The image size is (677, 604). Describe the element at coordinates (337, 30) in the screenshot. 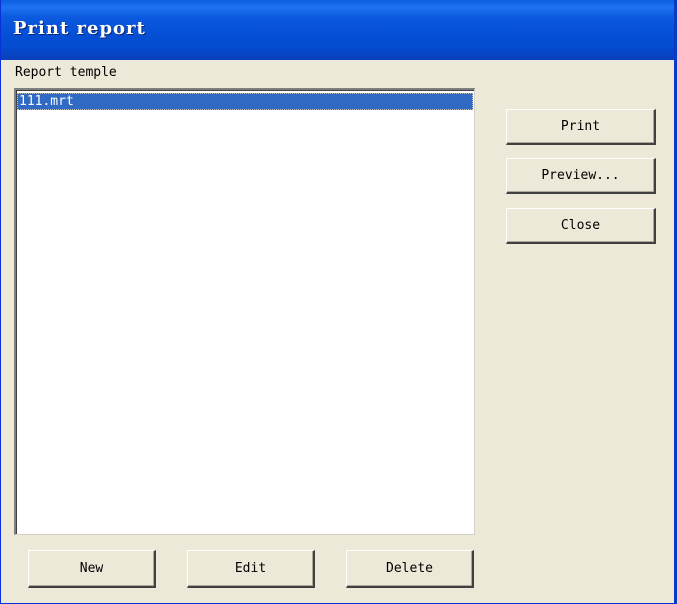

I see `title-bar: Print report` at that location.